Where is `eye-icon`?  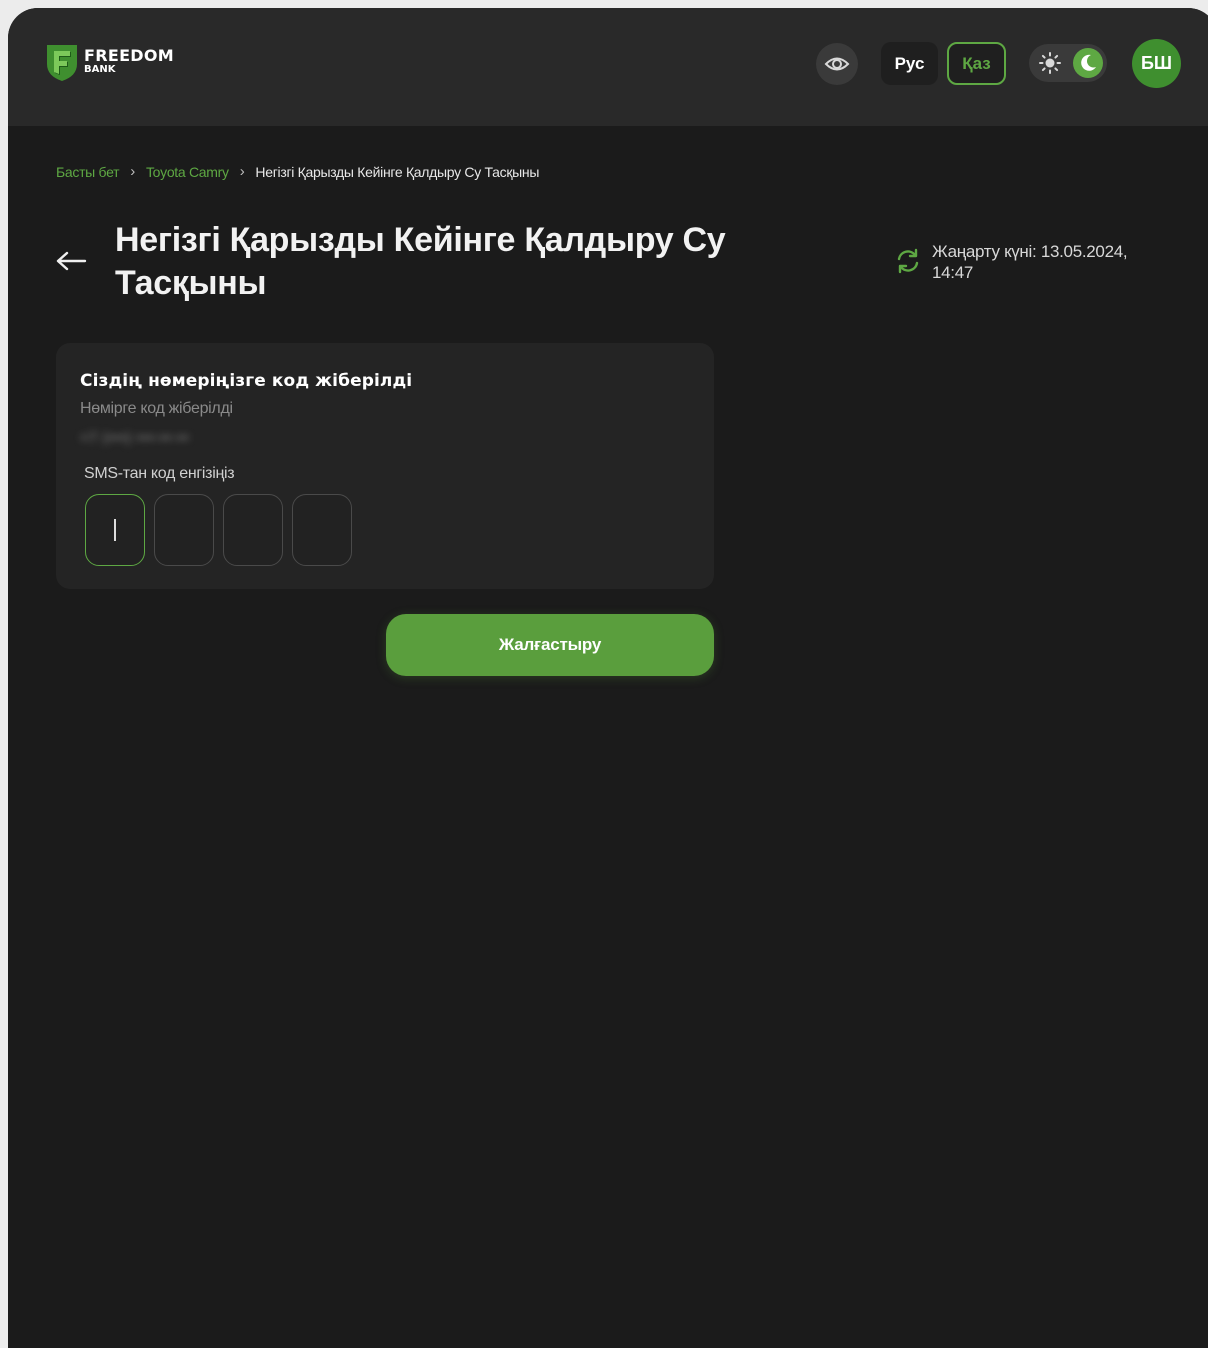
eye-icon is located at coordinates (837, 64).